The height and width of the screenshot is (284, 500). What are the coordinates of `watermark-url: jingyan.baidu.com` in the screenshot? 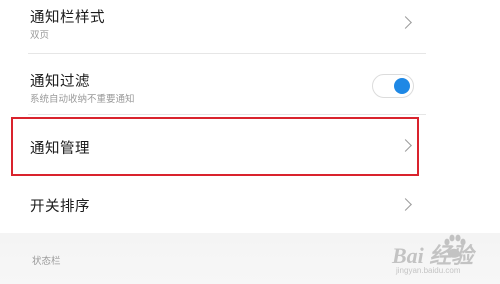 It's located at (428, 270).